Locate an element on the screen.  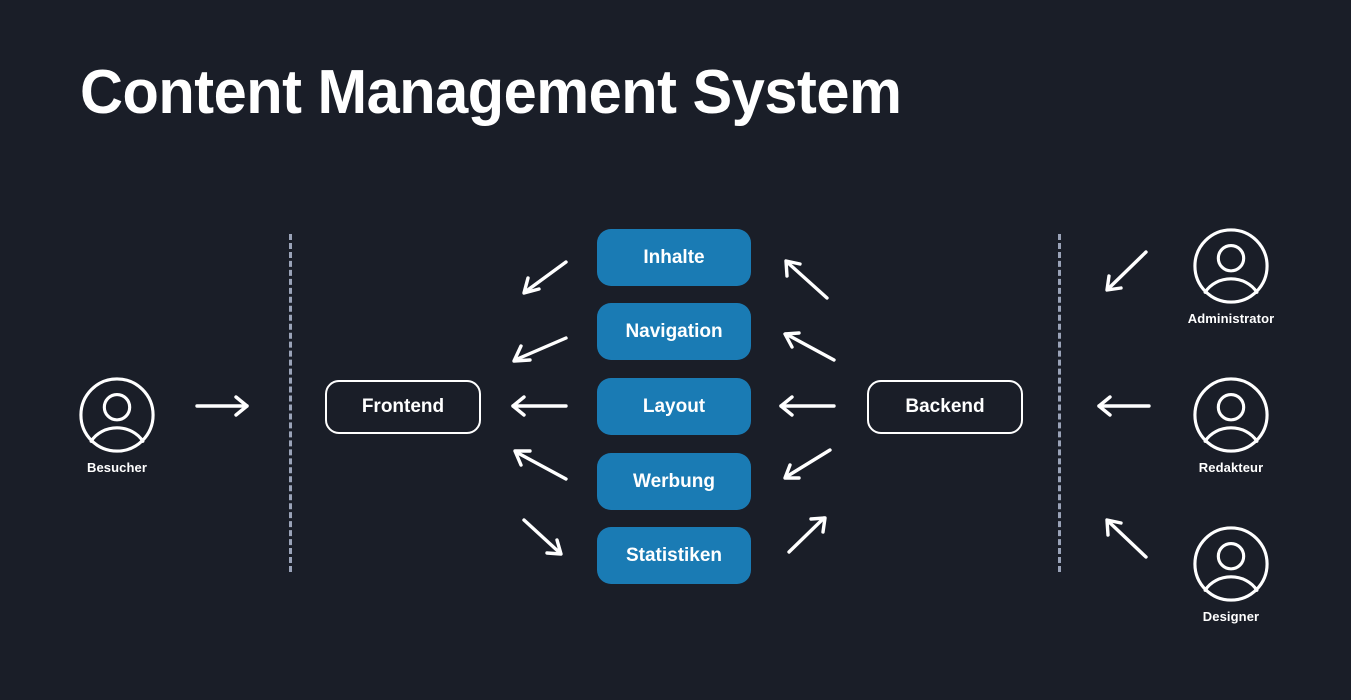
arrow-backend-to-navigation is located at coordinates (809, 346).